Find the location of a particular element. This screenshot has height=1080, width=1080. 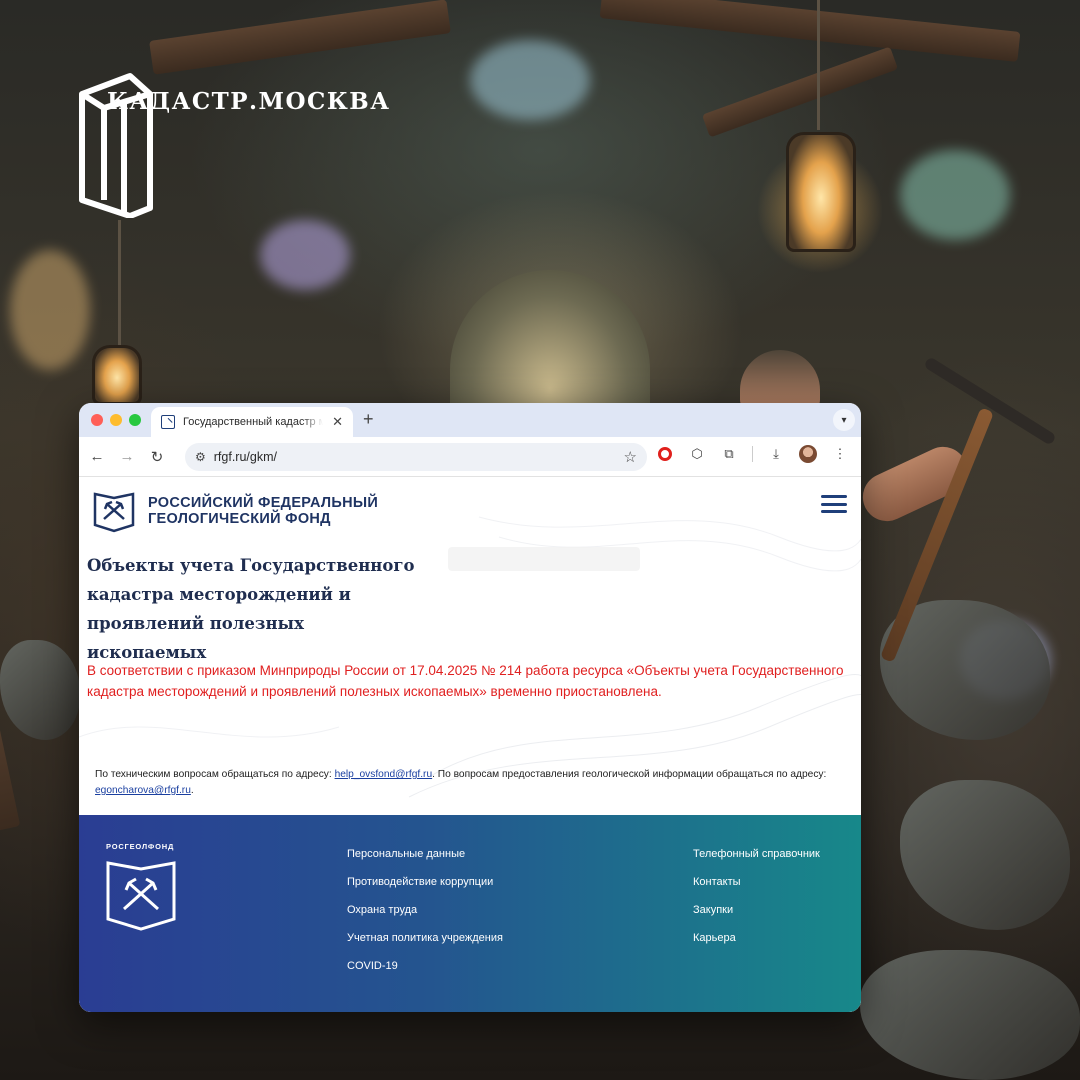

download-icon: ⤓ is located at coordinates (776, 454).